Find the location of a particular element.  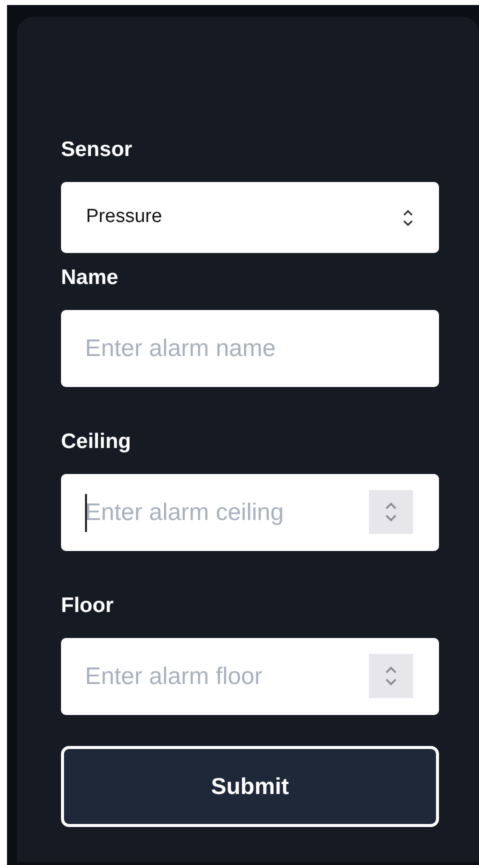

field-label: Name is located at coordinates (89, 278).